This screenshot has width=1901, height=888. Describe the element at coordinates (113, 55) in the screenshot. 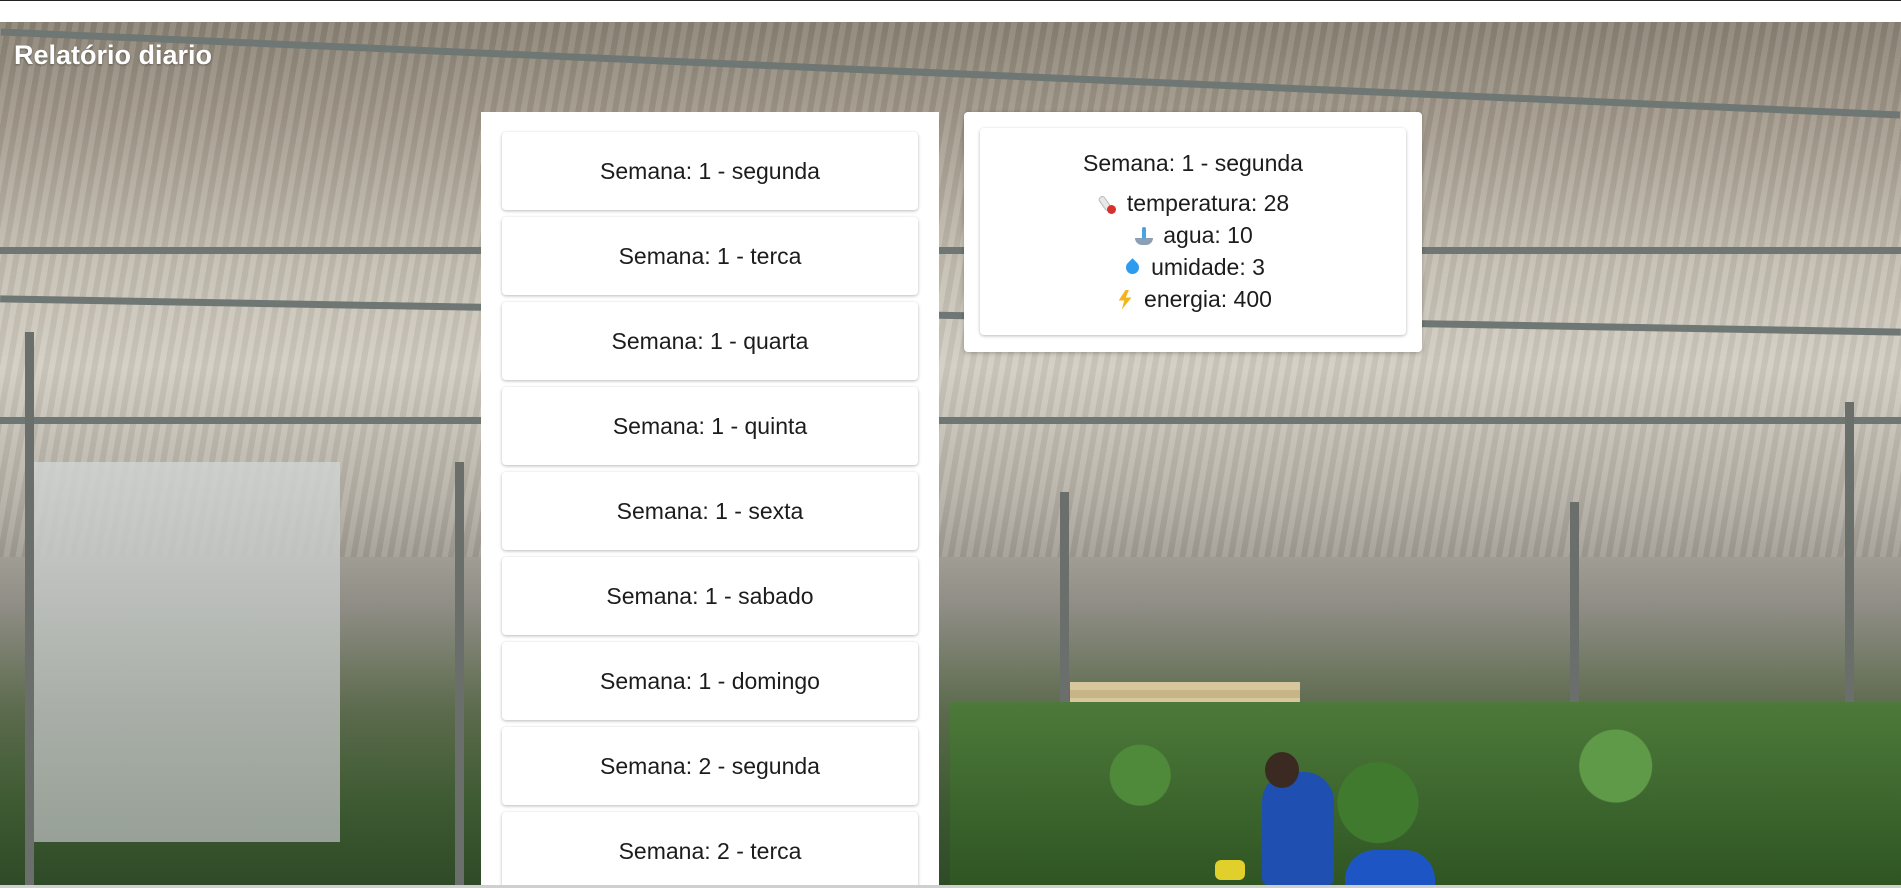

I see `page-title: Relatório diario` at that location.